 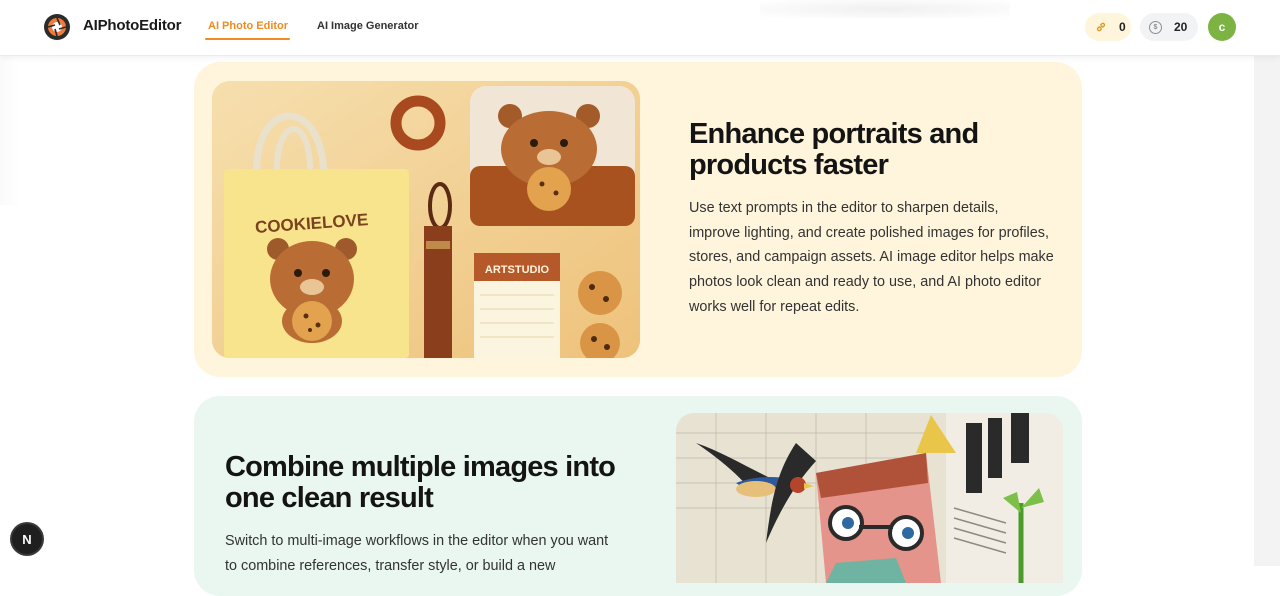 I want to click on body-line: works well for repeat edits., so click(x=774, y=306).